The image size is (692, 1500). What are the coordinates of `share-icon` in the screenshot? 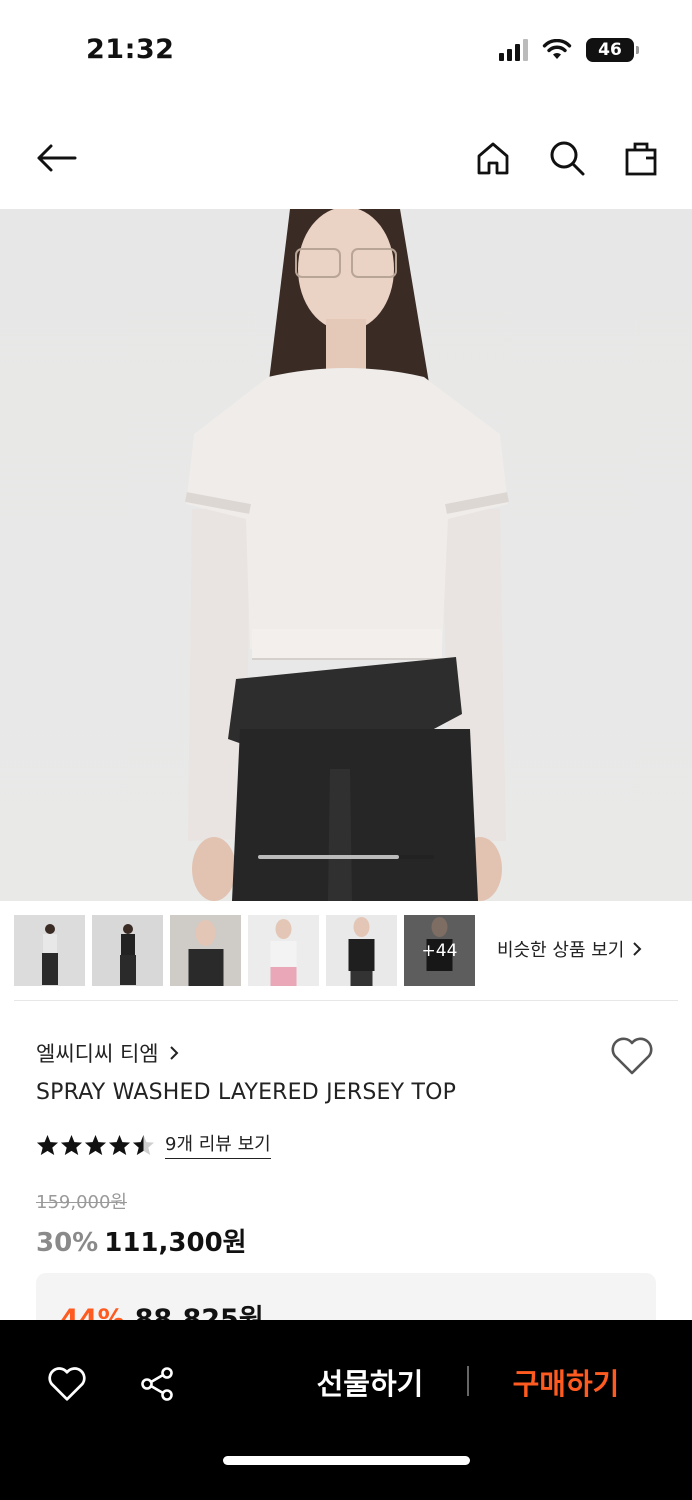 It's located at (157, 1384).